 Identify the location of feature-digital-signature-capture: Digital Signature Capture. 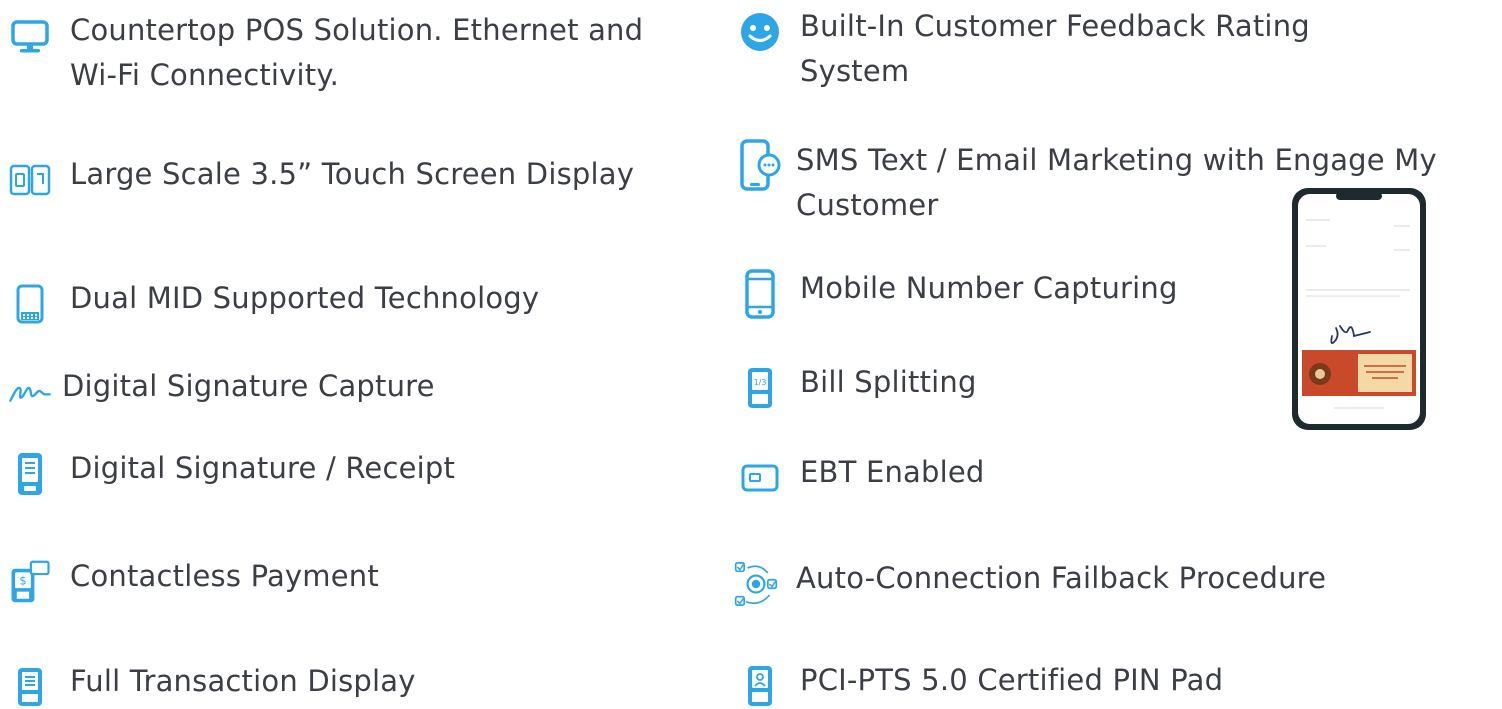
(345, 391).